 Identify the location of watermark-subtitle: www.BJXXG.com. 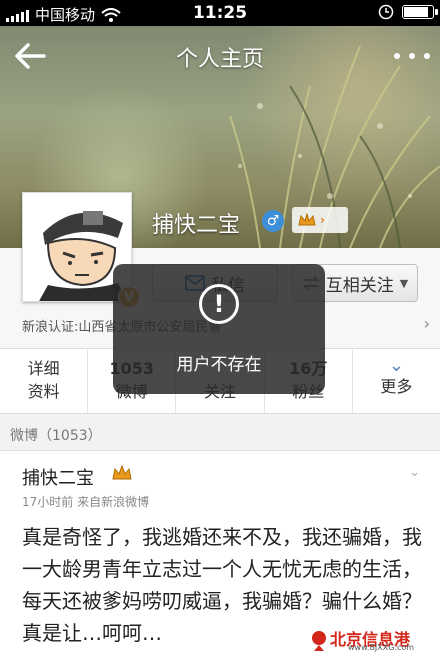
(381, 647).